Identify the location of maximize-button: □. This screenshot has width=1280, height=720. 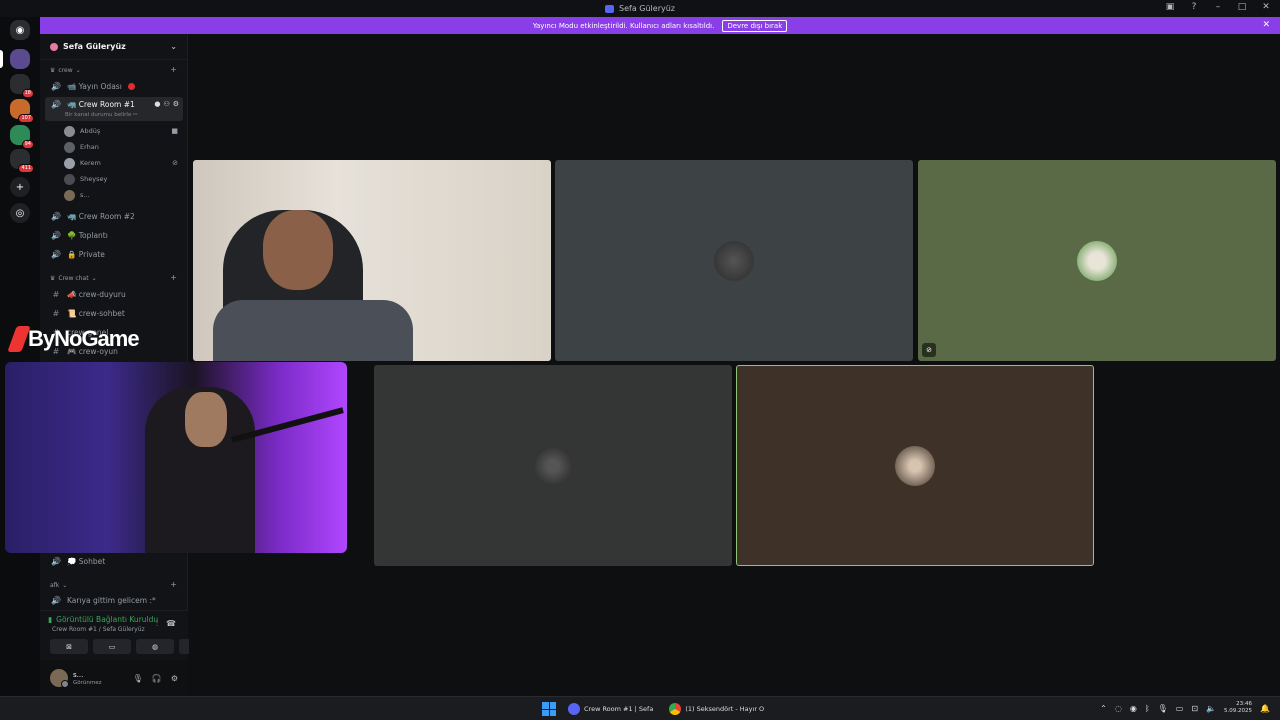
(1242, 7).